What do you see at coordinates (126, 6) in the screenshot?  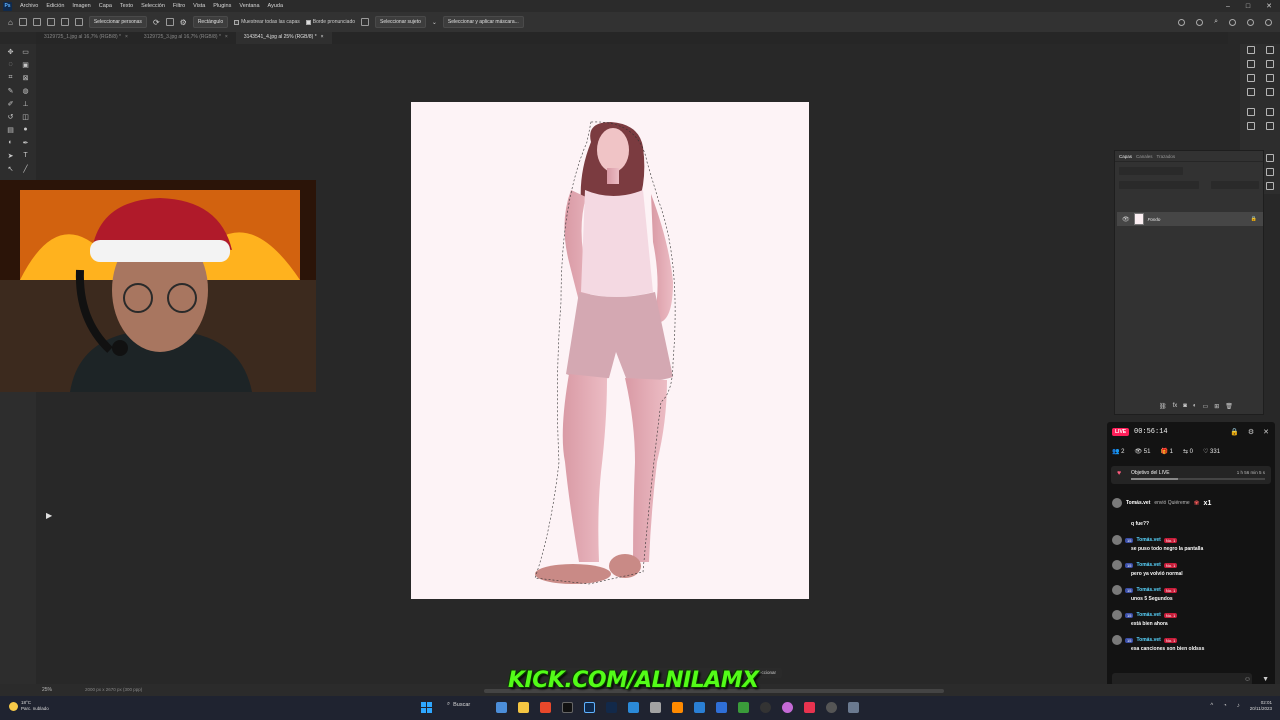 I see `menu-texto: Texto` at bounding box center [126, 6].